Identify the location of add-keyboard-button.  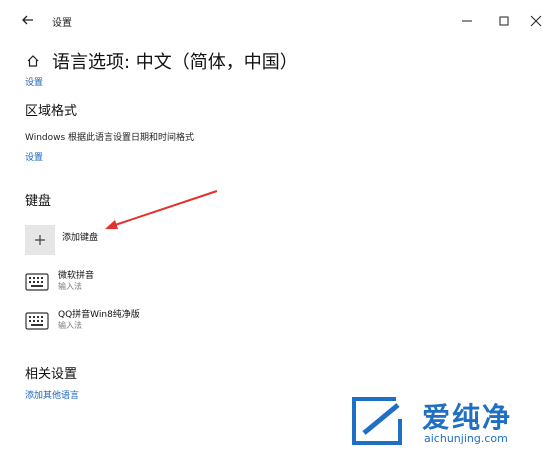
(40, 240).